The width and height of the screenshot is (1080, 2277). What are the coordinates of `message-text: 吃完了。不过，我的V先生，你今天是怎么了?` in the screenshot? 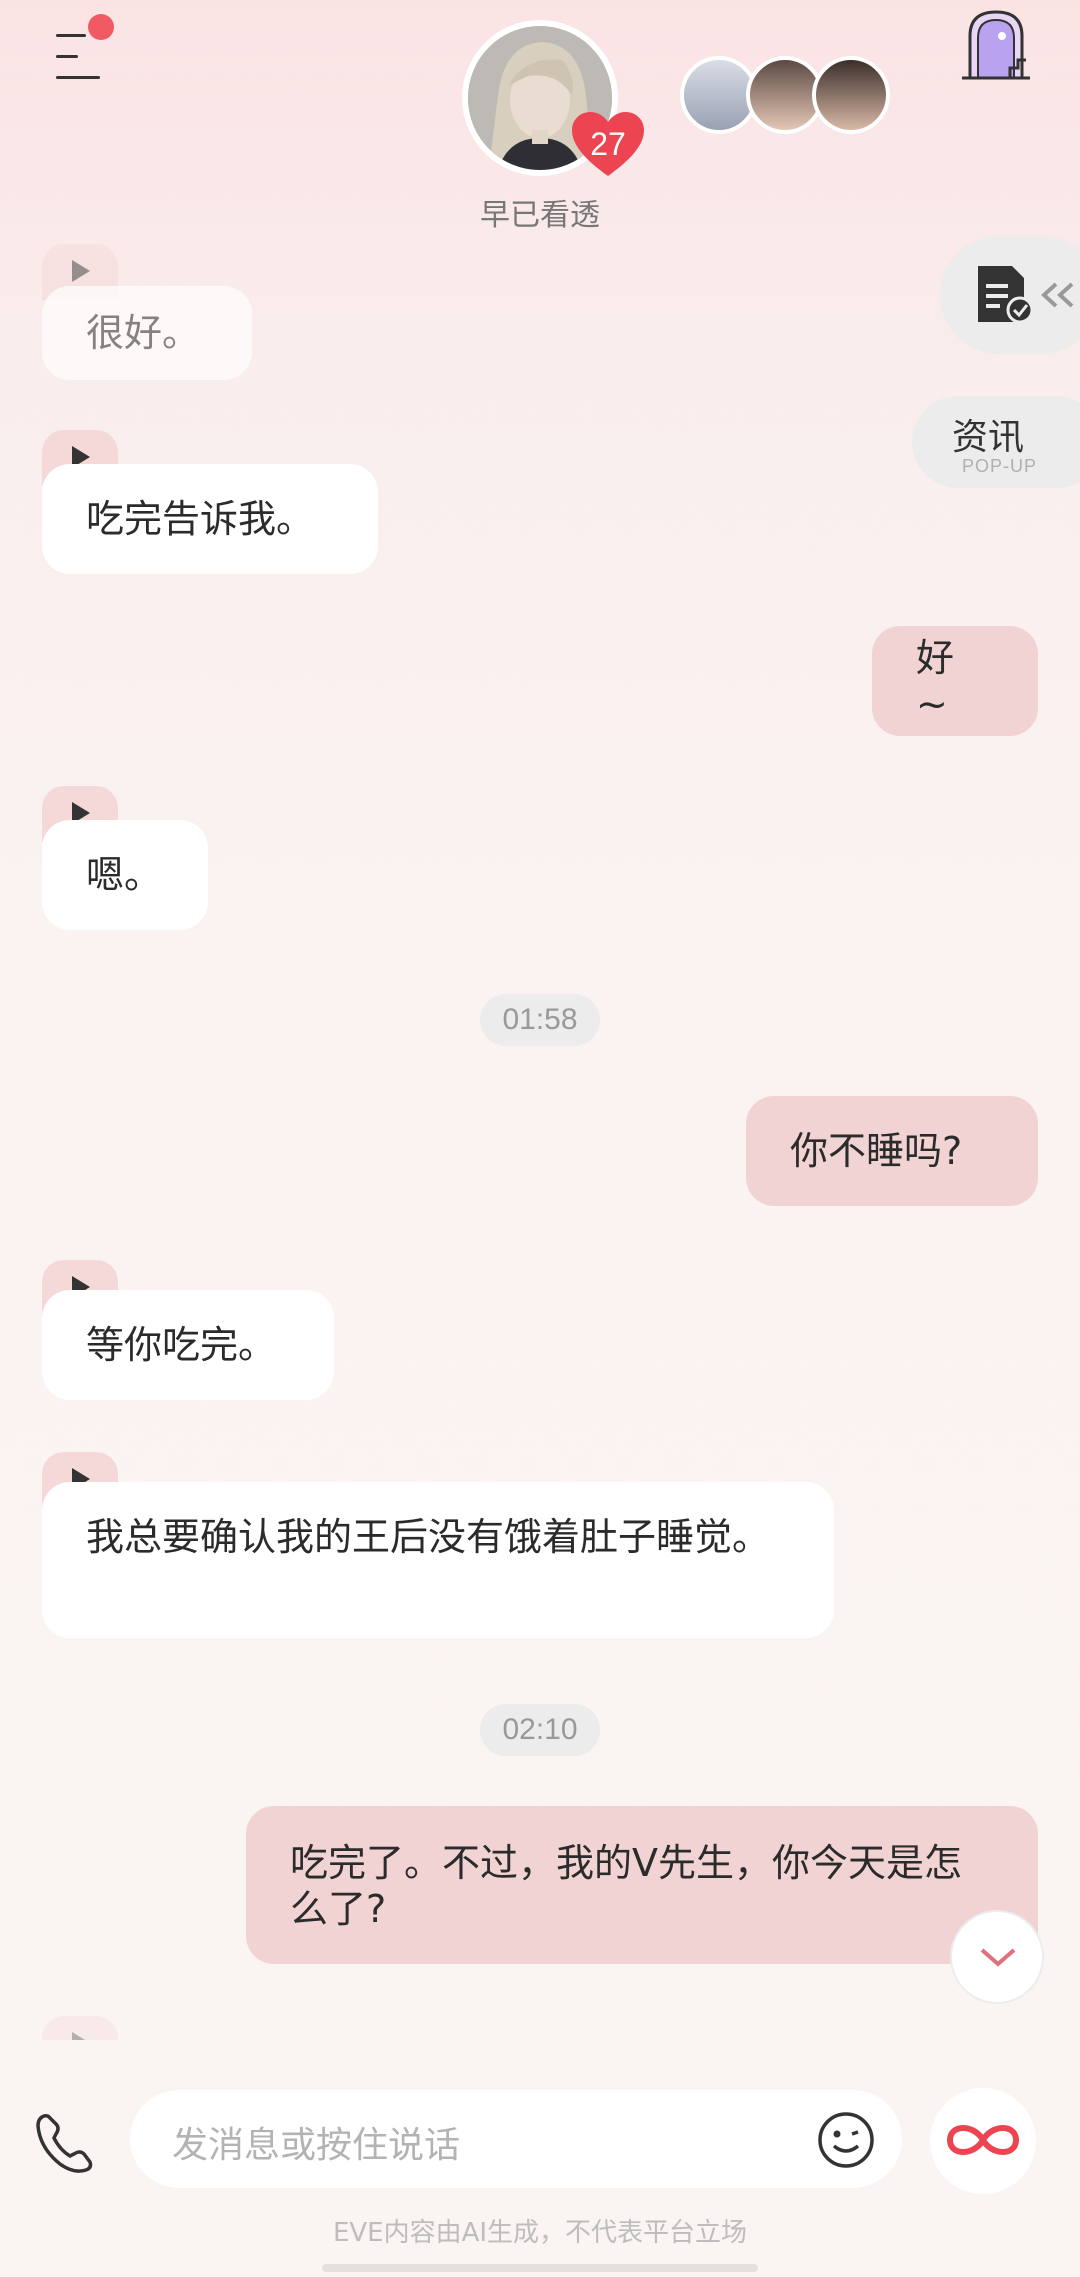 It's located at (626, 1886).